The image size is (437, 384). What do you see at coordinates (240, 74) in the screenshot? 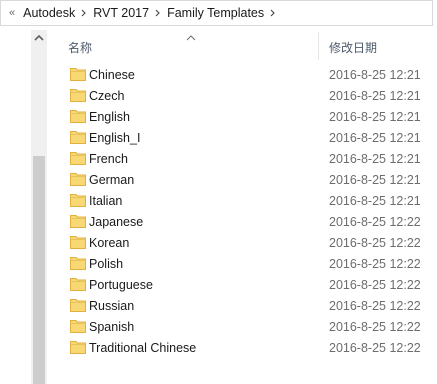
I see `list-item: Chinese 2016-8-25 12:21` at bounding box center [240, 74].